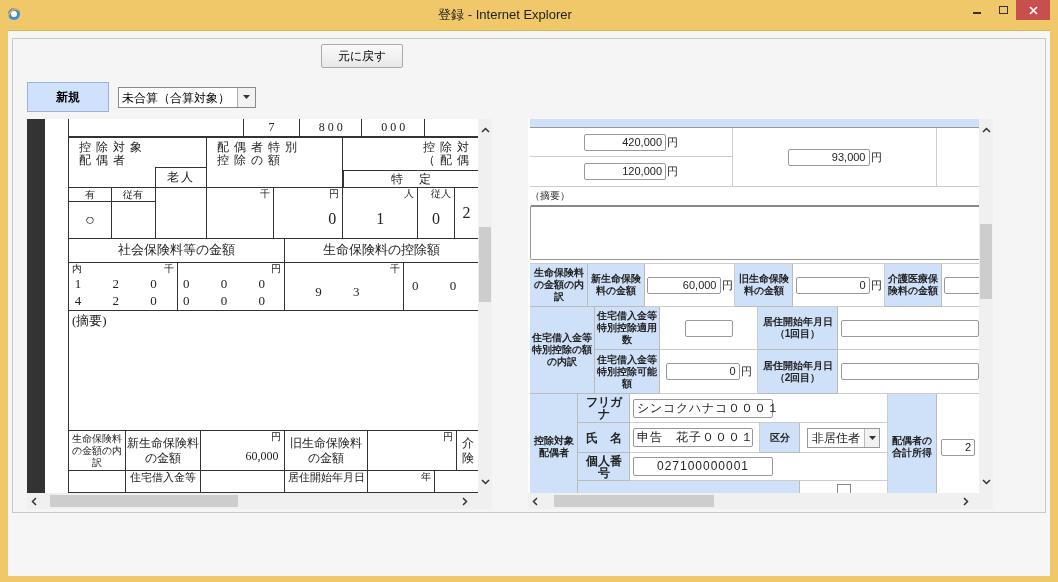 This screenshot has width=1058, height=582. What do you see at coordinates (625, 142) in the screenshot?
I see `amount-field: 420,000` at bounding box center [625, 142].